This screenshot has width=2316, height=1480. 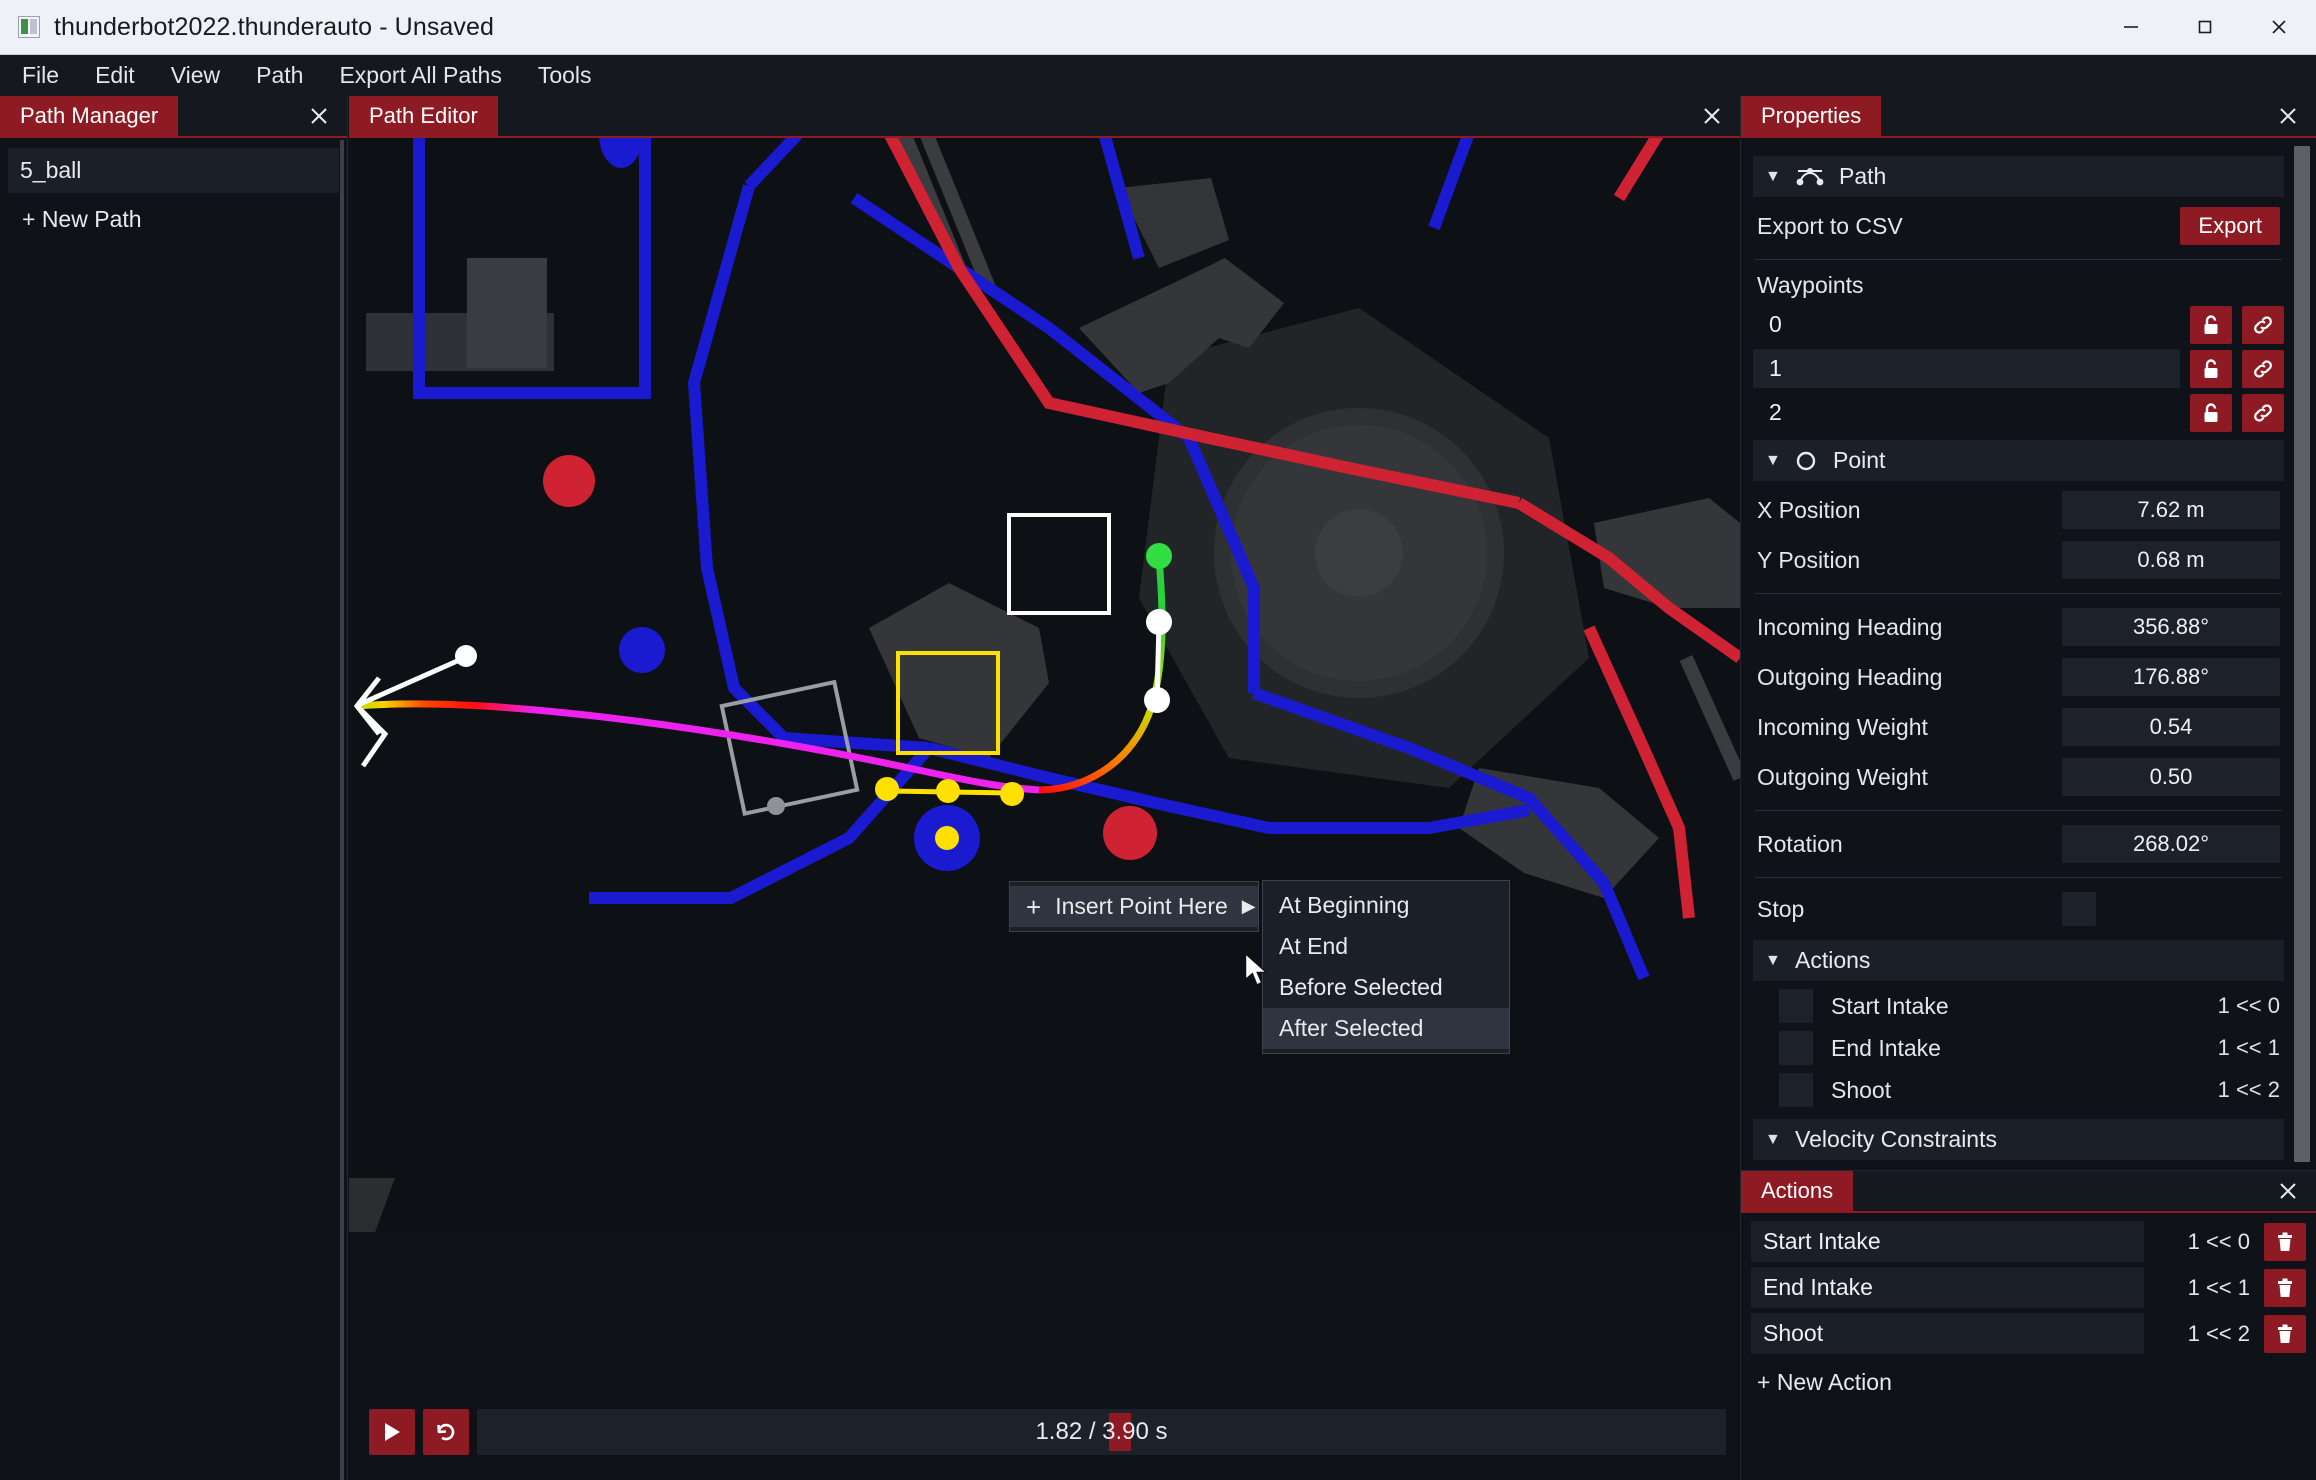 What do you see at coordinates (2171, 627) in the screenshot?
I see `value-incoming-heading: 356.88°` at bounding box center [2171, 627].